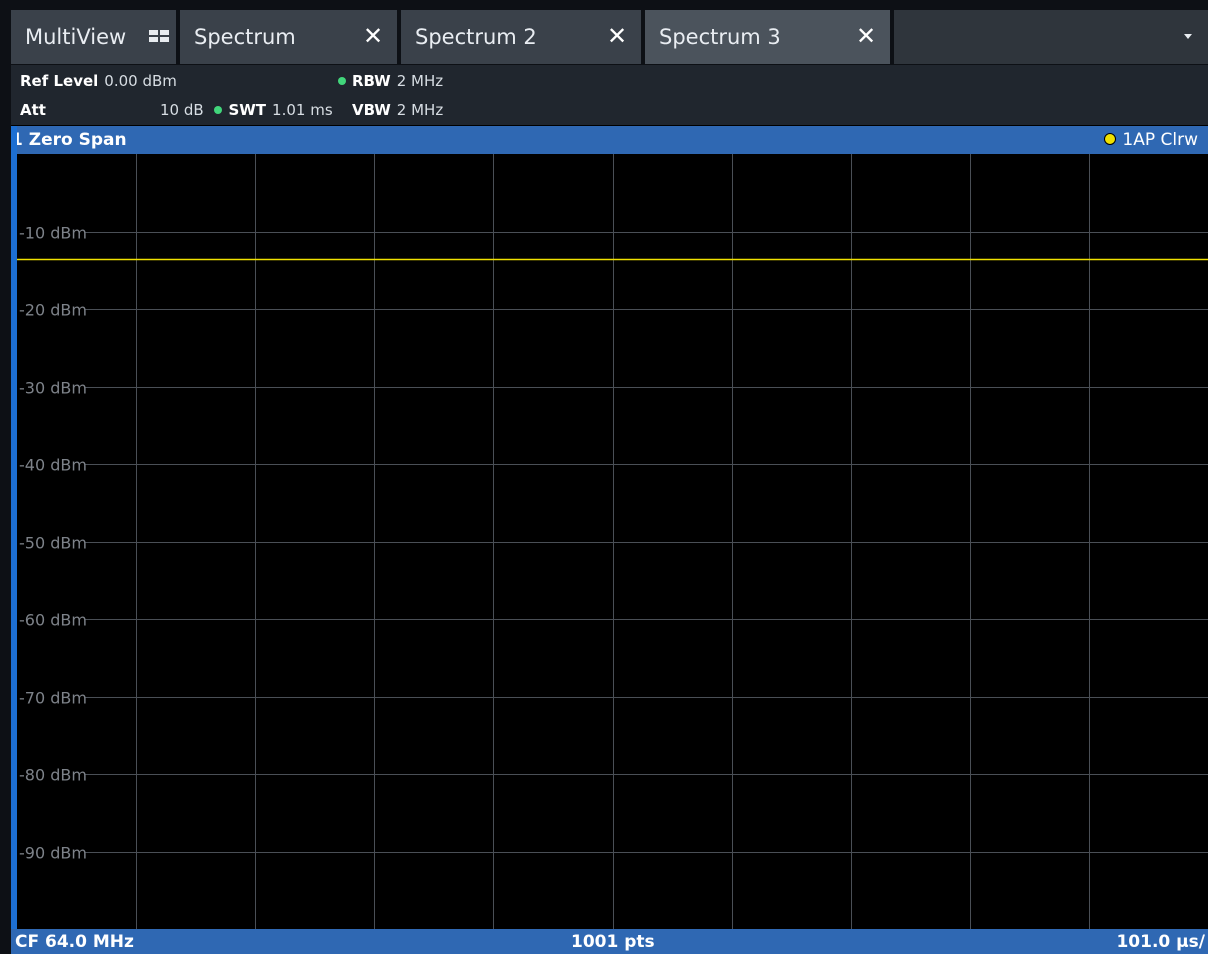  I want to click on tab-multiview: MultiView, so click(93, 37).